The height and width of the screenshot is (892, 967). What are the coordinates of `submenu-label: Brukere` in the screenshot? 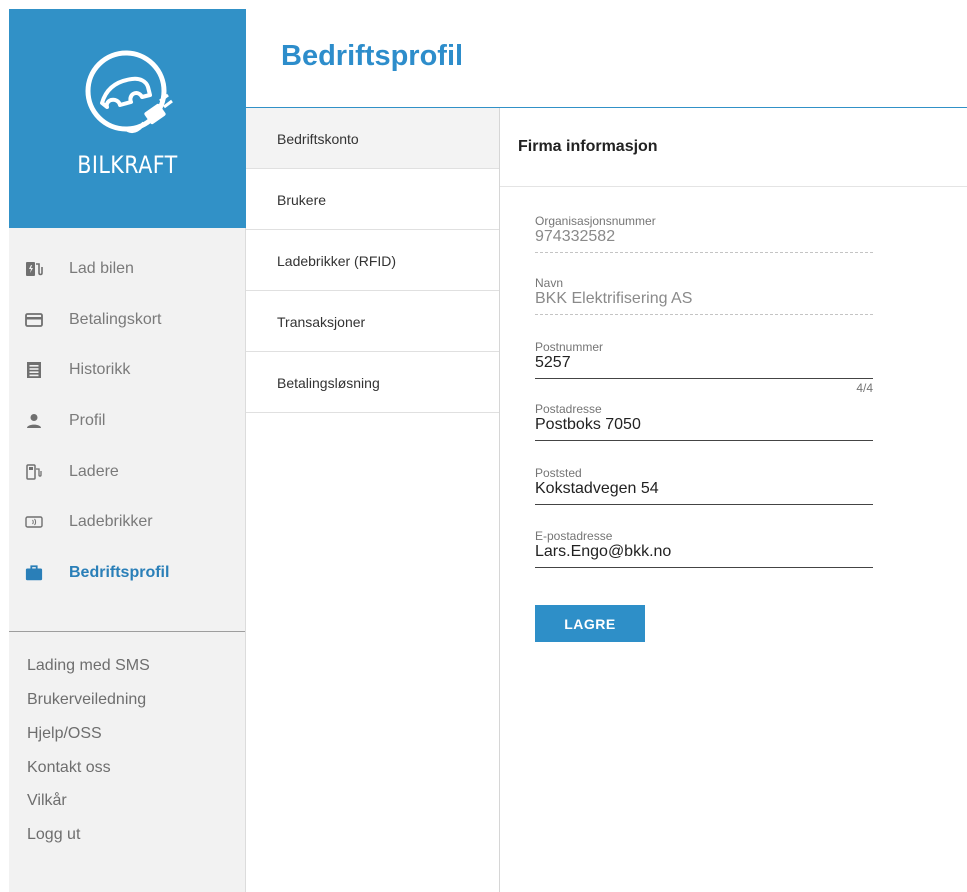 It's located at (302, 200).